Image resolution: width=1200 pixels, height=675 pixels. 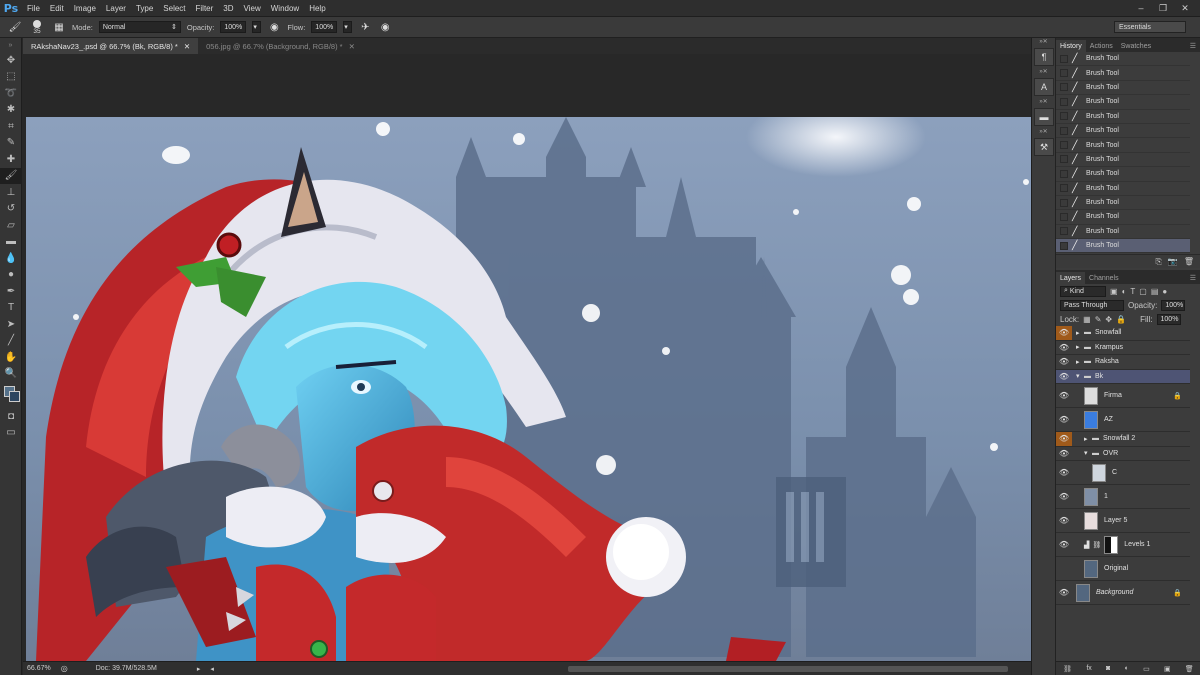 What do you see at coordinates (1123, 521) in the screenshot?
I see `layer-row: 👁 Layer 5` at bounding box center [1123, 521].